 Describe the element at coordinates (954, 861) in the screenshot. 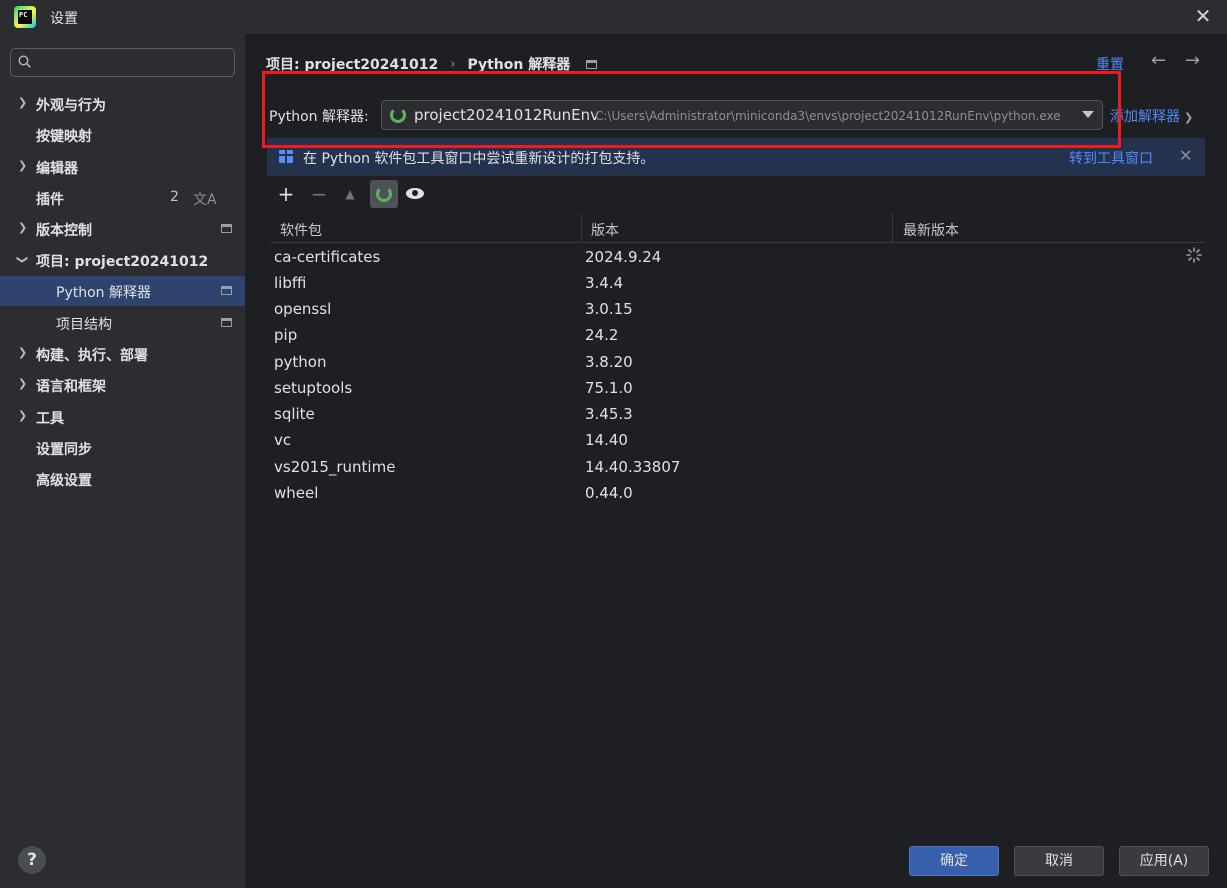

I see `ok-button: 确定` at that location.